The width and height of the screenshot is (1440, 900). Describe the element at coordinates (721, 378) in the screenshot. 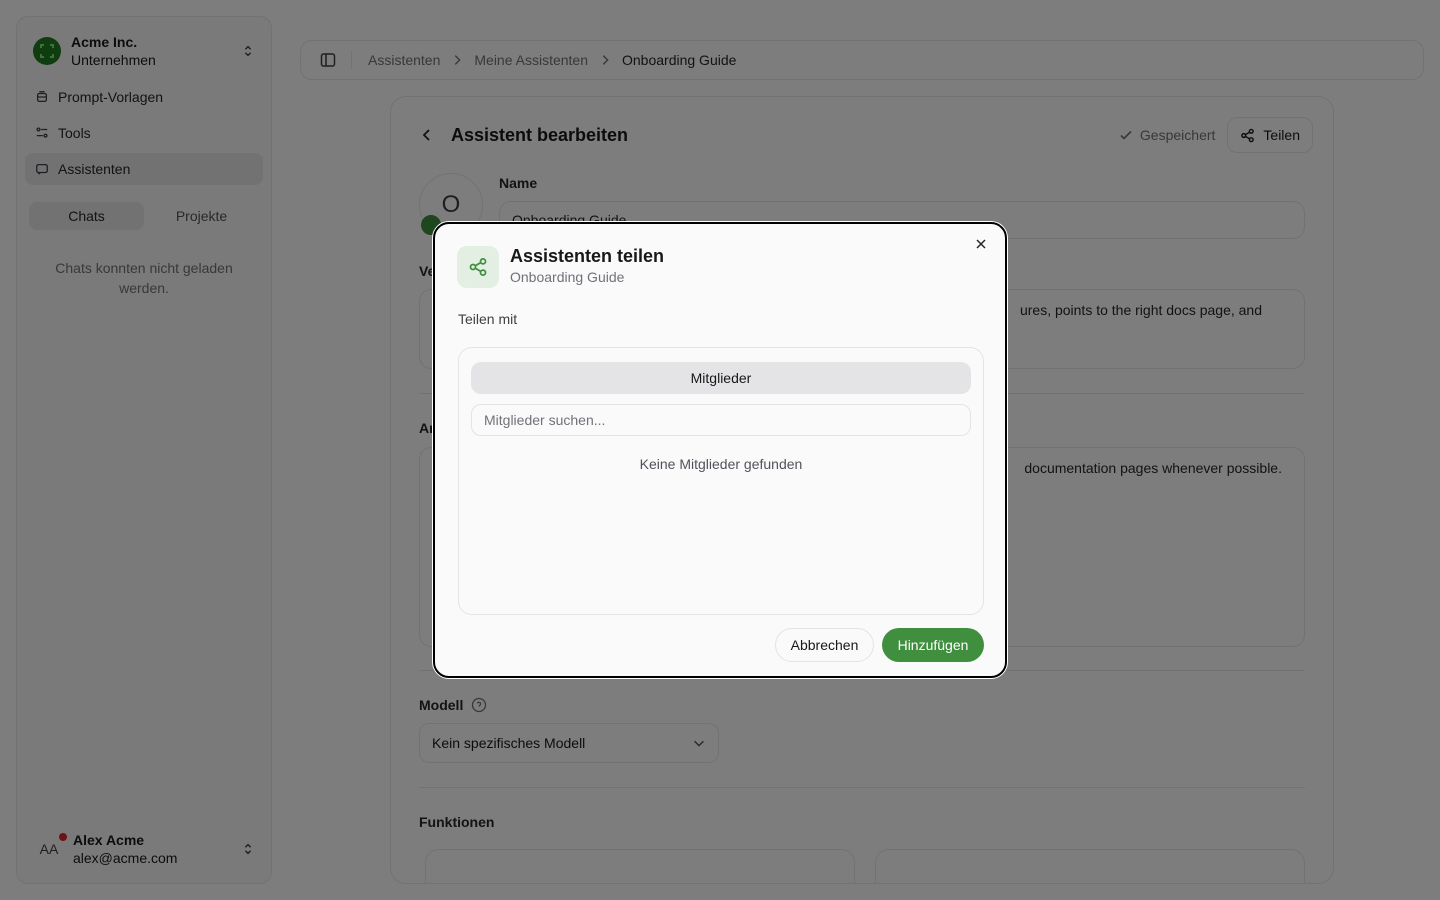

I see `tab-mitglieder: Mitglieder` at that location.